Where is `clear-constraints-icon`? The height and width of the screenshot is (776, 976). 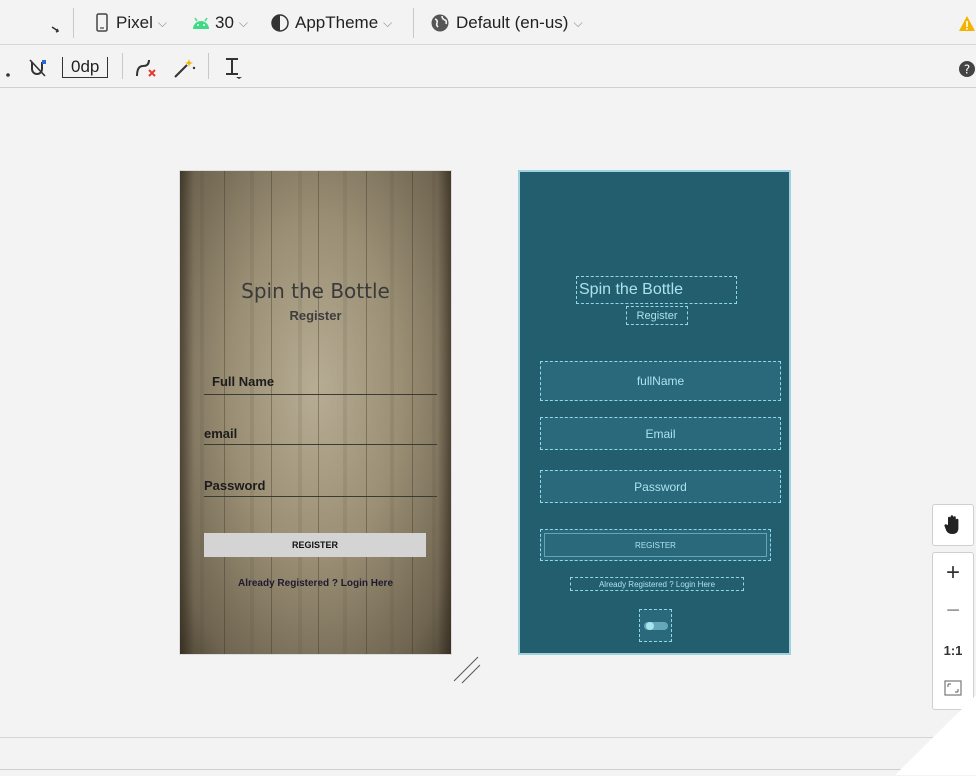 clear-constraints-icon is located at coordinates (147, 68).